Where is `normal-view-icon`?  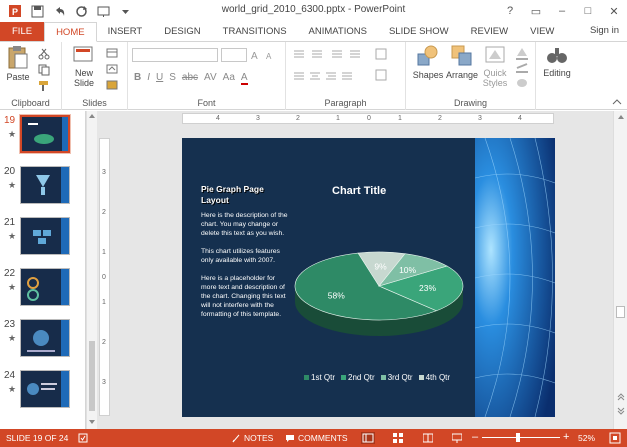
normal-view-icon is located at coordinates (368, 438).